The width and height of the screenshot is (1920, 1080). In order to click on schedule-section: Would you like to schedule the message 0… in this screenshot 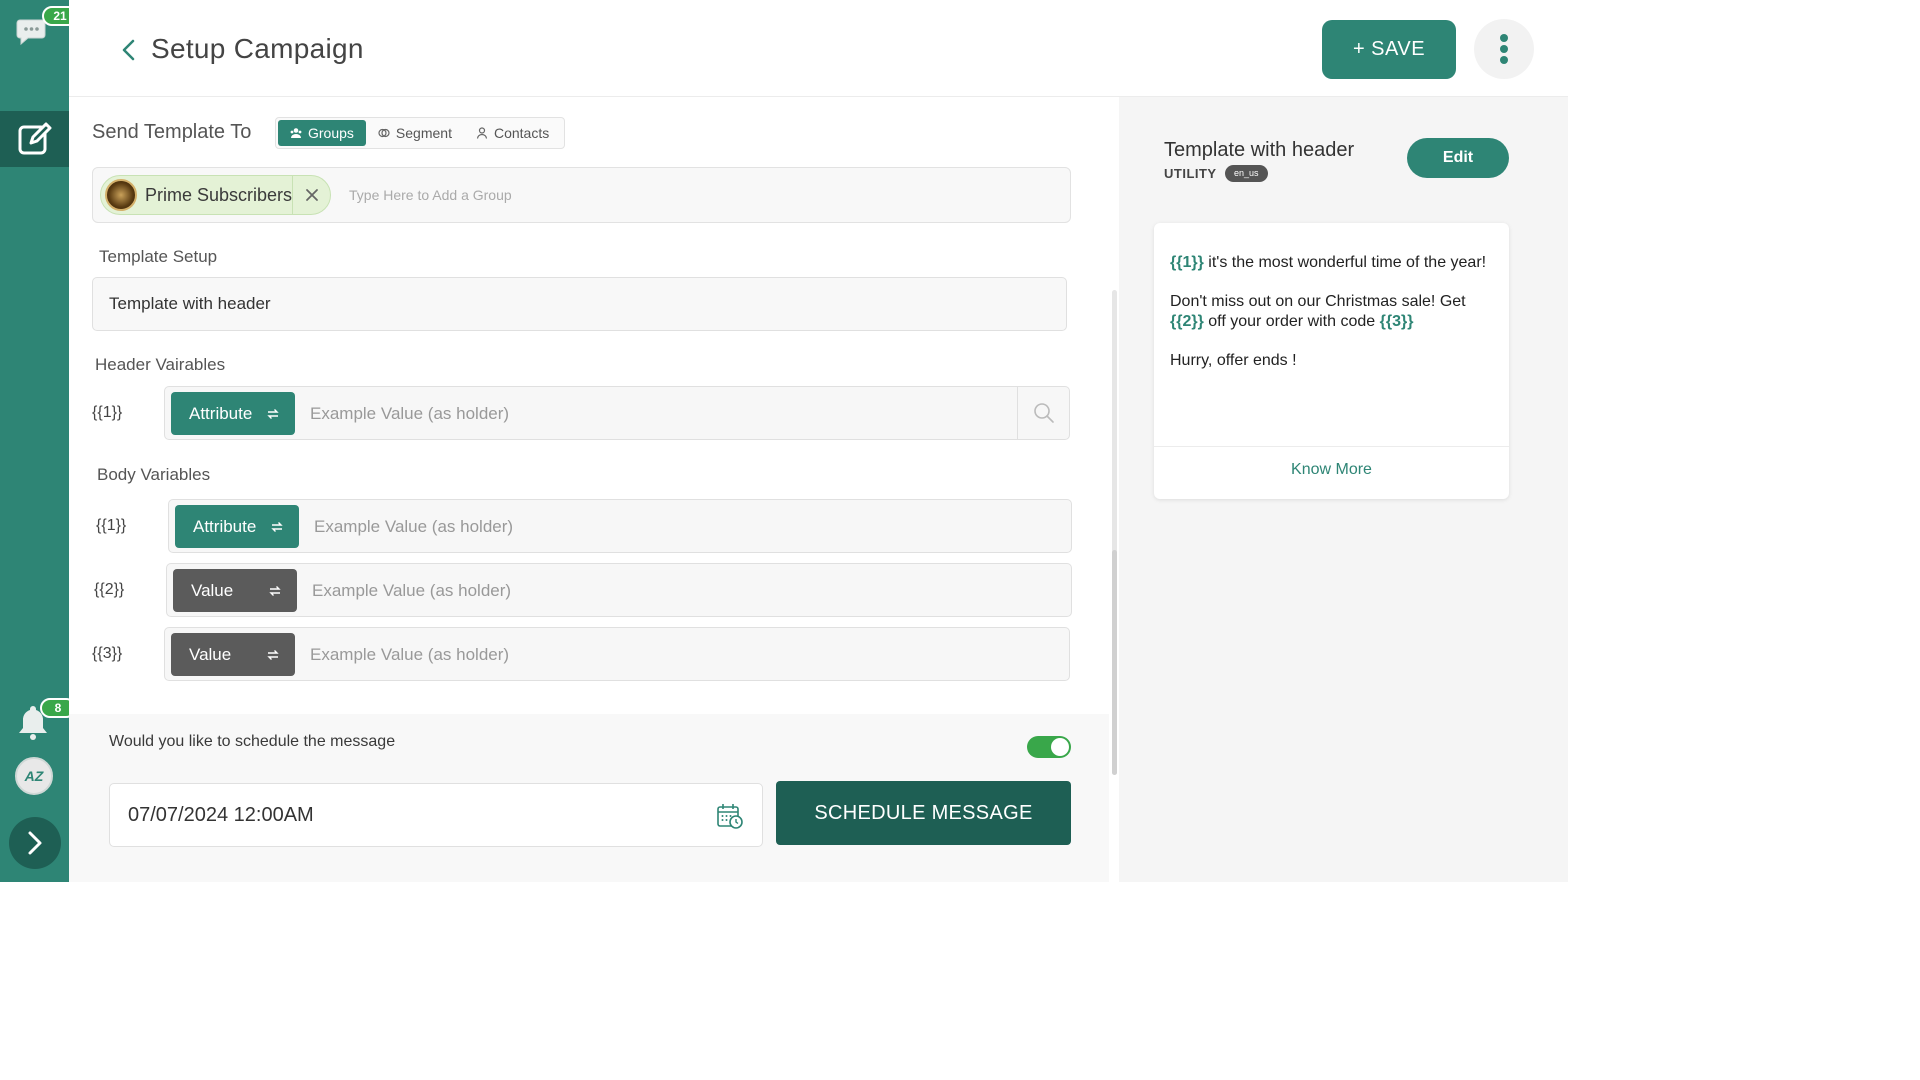, I will do `click(589, 798)`.